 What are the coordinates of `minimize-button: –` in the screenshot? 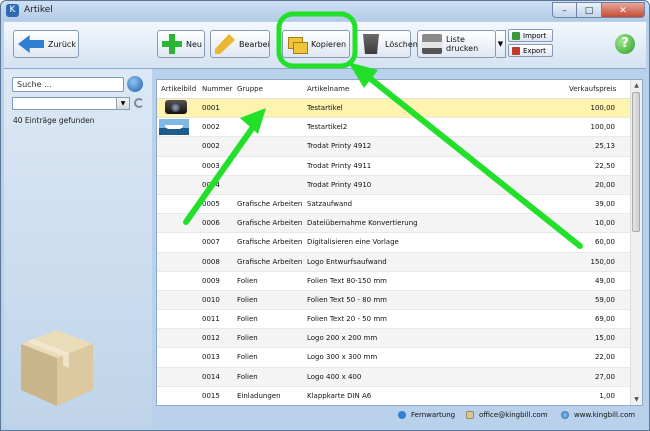 It's located at (564, 10).